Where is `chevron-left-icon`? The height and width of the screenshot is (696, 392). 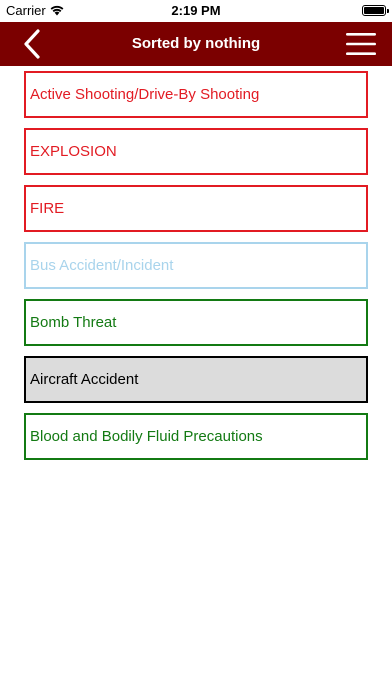 chevron-left-icon is located at coordinates (32, 44).